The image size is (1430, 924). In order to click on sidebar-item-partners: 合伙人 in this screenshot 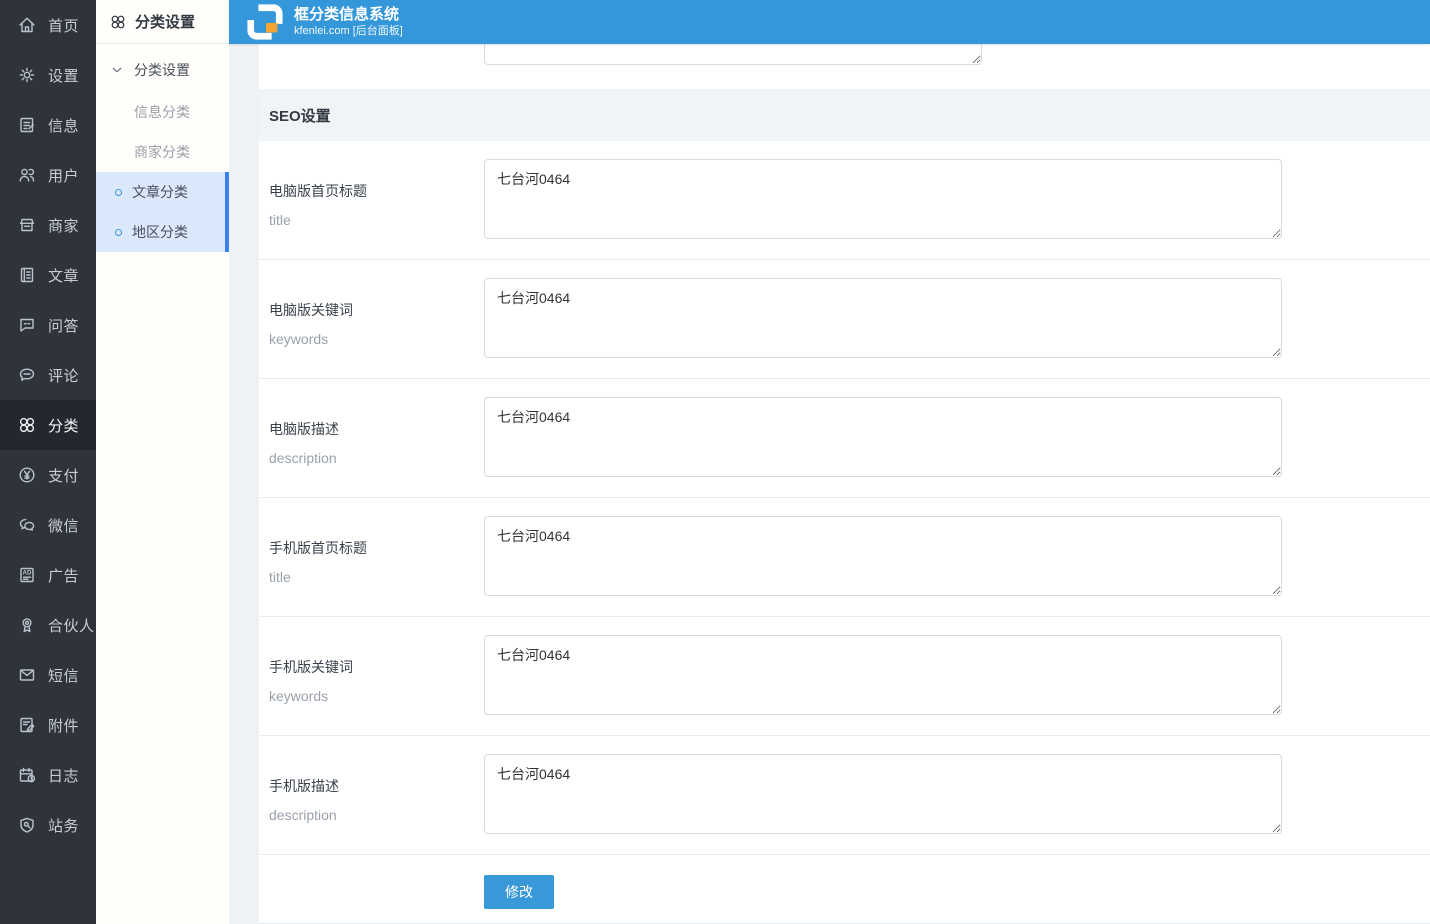, I will do `click(48, 625)`.